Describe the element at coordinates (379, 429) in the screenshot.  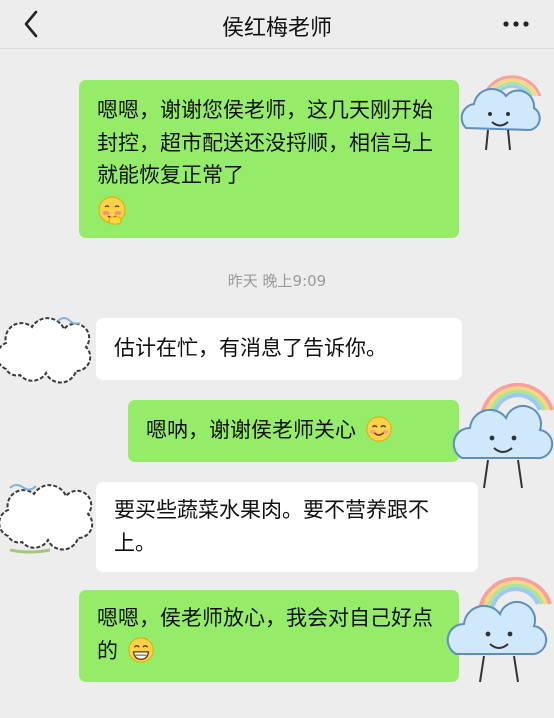
I see `smile-emoji` at that location.